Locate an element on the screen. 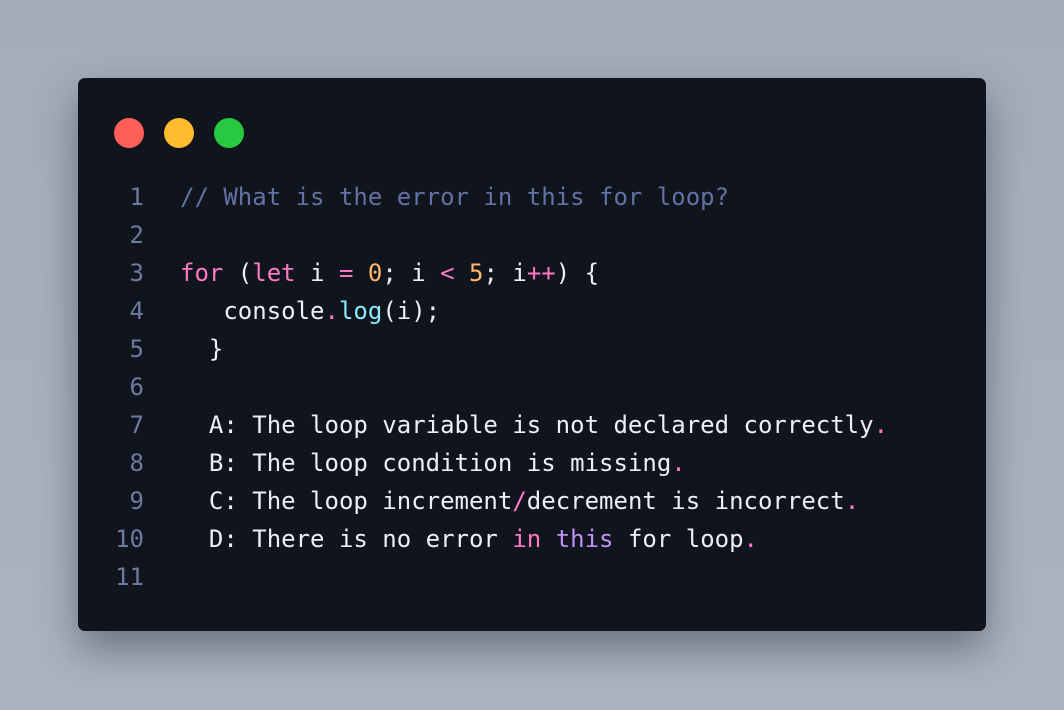 The height and width of the screenshot is (710, 1064). line-content: for (let i = 0; i < 5; i++) { is located at coordinates (371, 273).